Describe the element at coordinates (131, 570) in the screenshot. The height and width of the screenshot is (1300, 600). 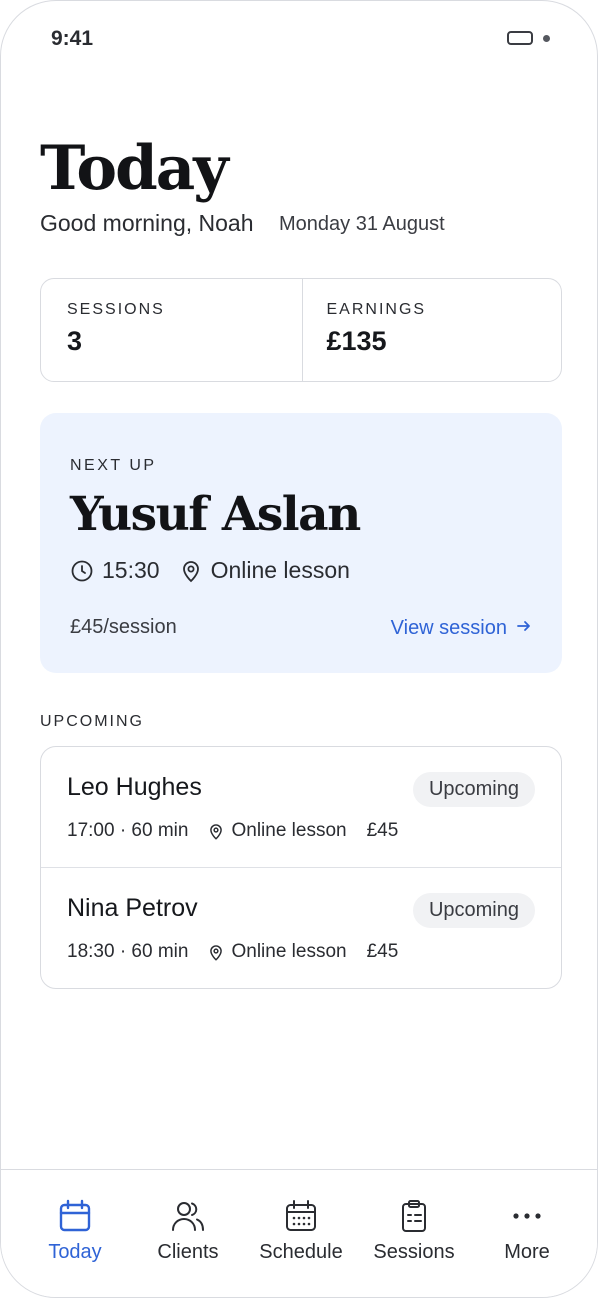
I see `next-up-time: 15:30` at that location.